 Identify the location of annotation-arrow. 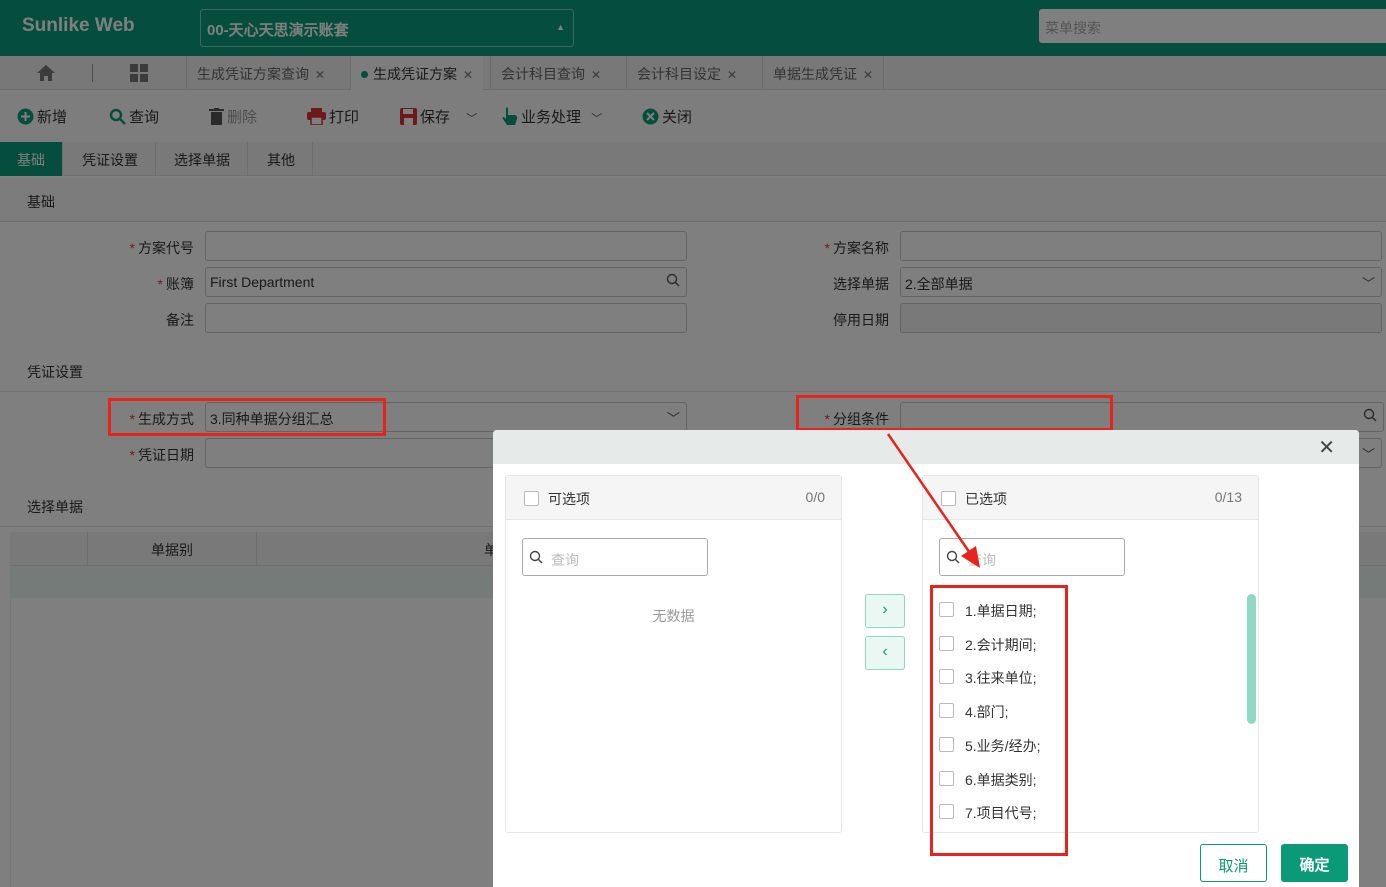
(933, 500).